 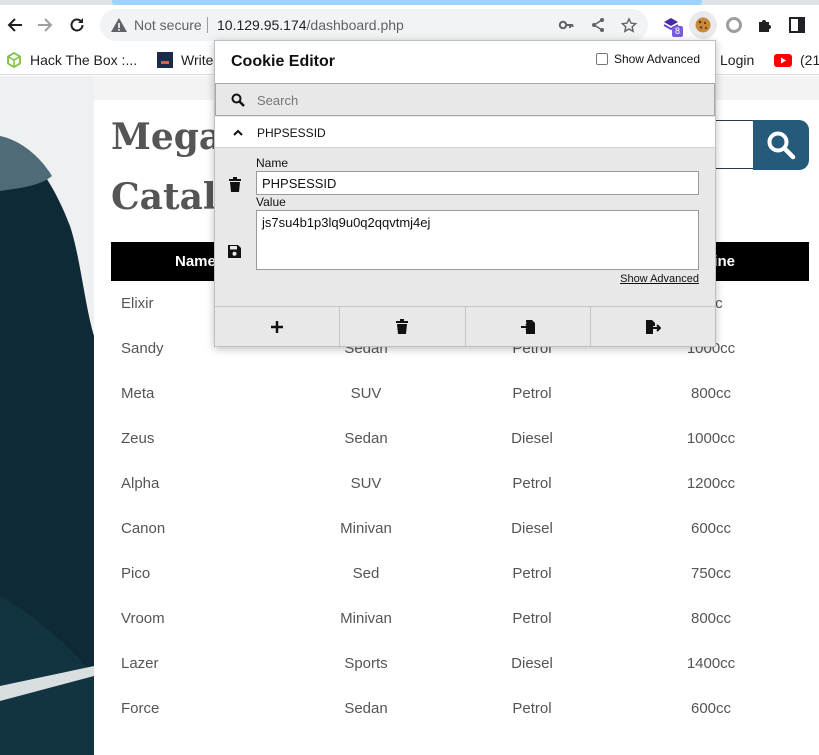 I want to click on cookie-icon, so click(x=703, y=25).